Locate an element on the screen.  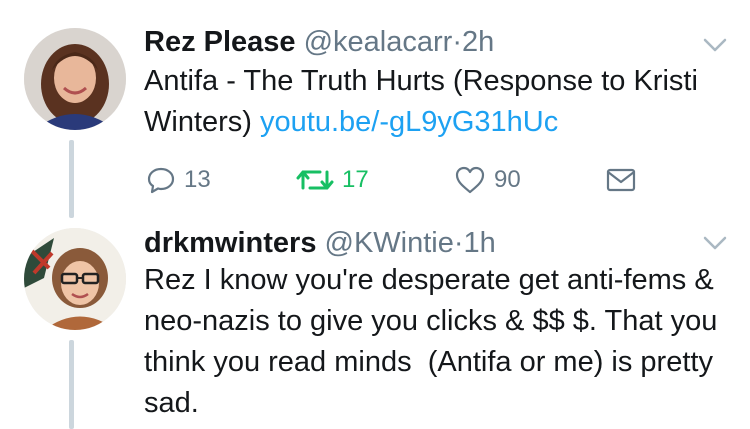
like-count: 90 is located at coordinates (507, 179).